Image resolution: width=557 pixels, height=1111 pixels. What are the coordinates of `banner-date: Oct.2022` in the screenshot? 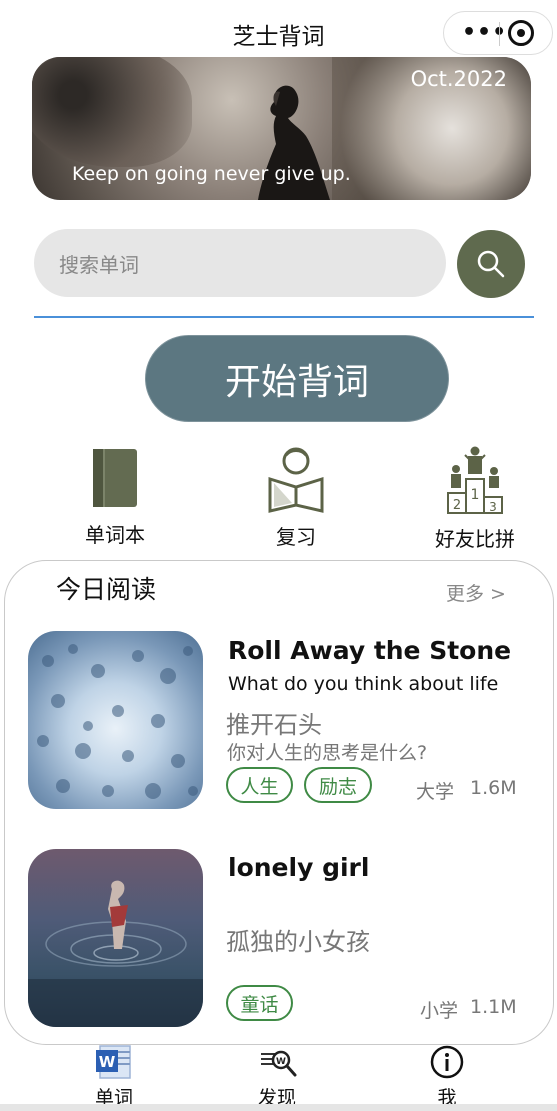 It's located at (458, 79).